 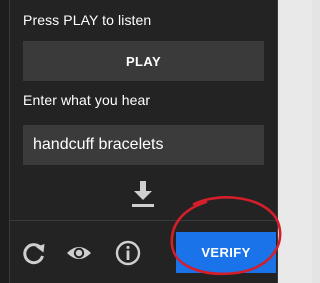 What do you see at coordinates (87, 100) in the screenshot?
I see `answer-instruction: Enter what you hear` at bounding box center [87, 100].